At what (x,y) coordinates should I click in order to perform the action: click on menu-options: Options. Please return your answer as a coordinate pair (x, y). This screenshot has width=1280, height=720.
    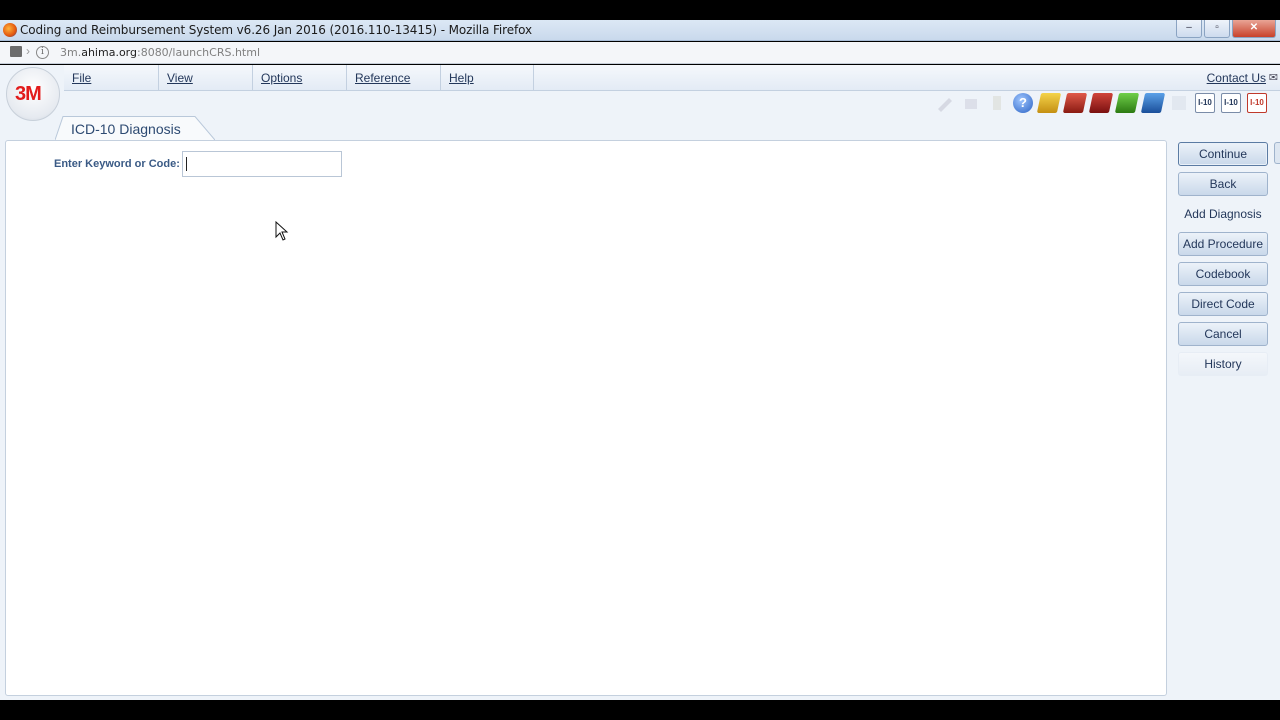
    Looking at the image, I should click on (300, 78).